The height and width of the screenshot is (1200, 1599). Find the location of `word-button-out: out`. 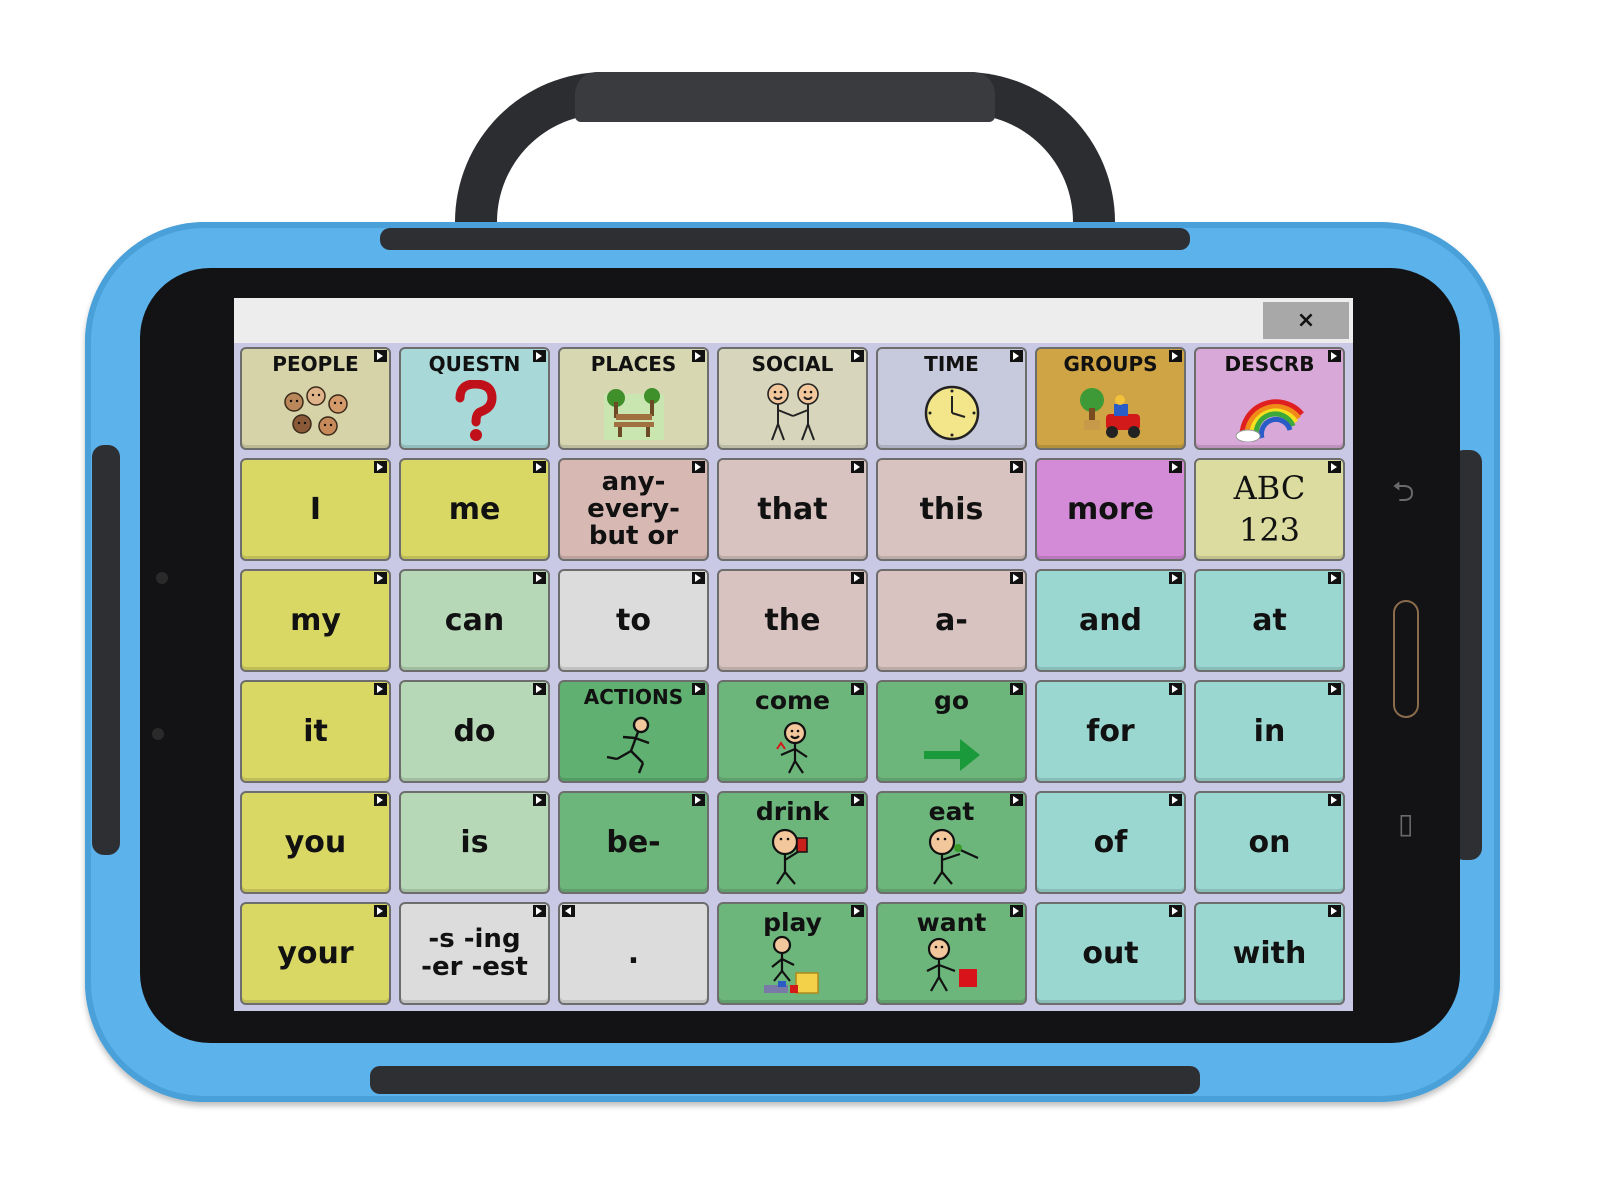

word-button-out: out is located at coordinates (1110, 953).